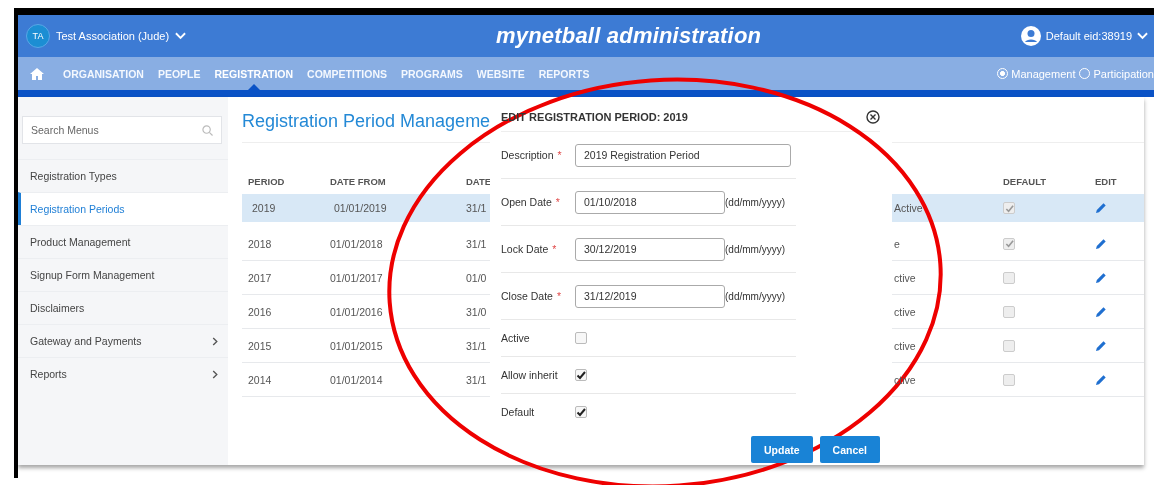 The image size is (1154, 485). What do you see at coordinates (356, 277) in the screenshot?
I see `table-cell: 01/01/2017` at bounding box center [356, 277].